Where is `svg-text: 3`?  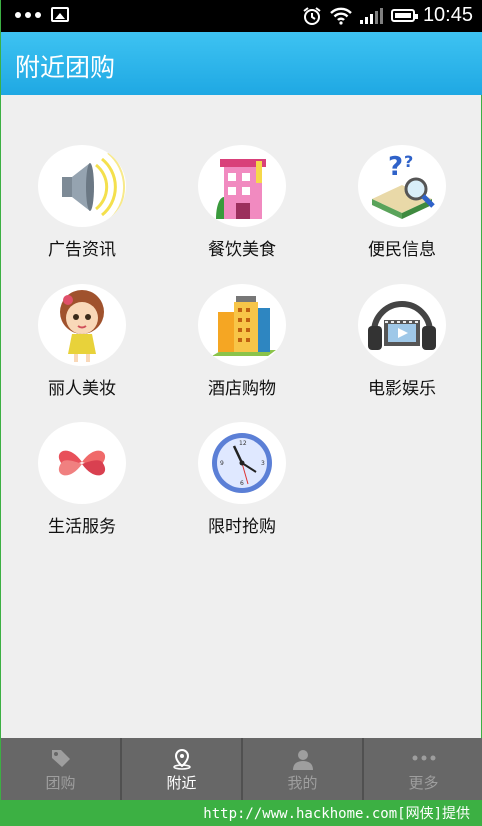 svg-text: 3 is located at coordinates (263, 463).